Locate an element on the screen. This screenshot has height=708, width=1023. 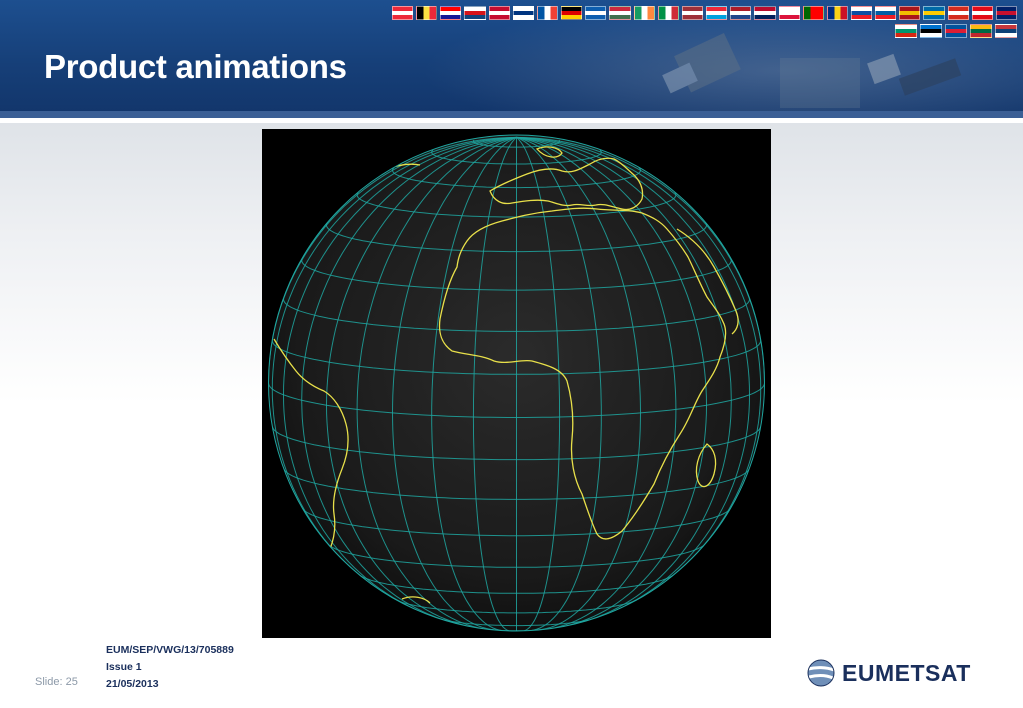
page-title: Product animations is located at coordinates (195, 66).